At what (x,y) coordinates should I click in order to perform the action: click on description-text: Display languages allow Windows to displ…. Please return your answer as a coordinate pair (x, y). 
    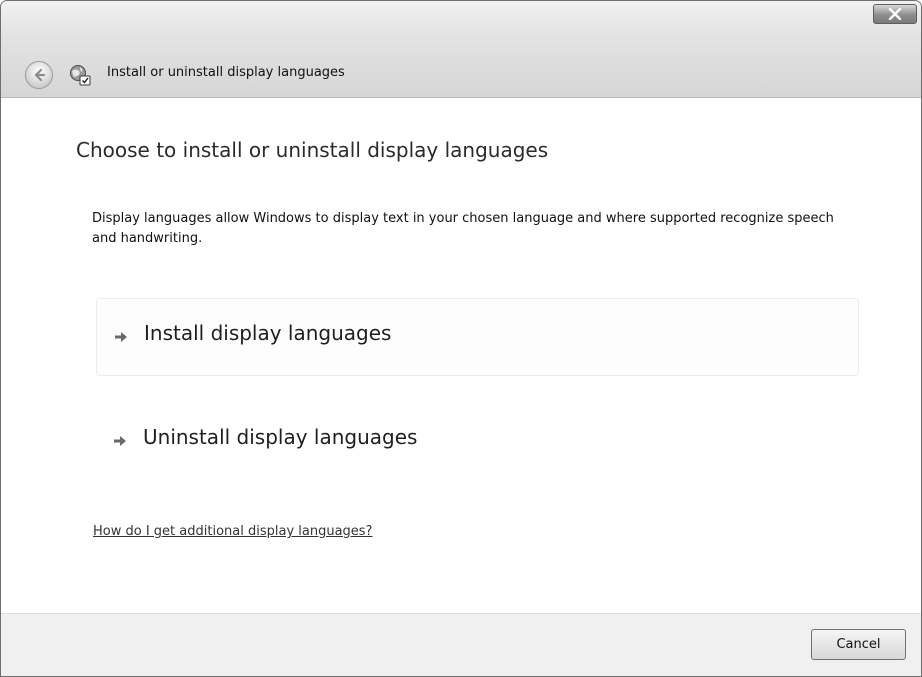
    Looking at the image, I should click on (463, 228).